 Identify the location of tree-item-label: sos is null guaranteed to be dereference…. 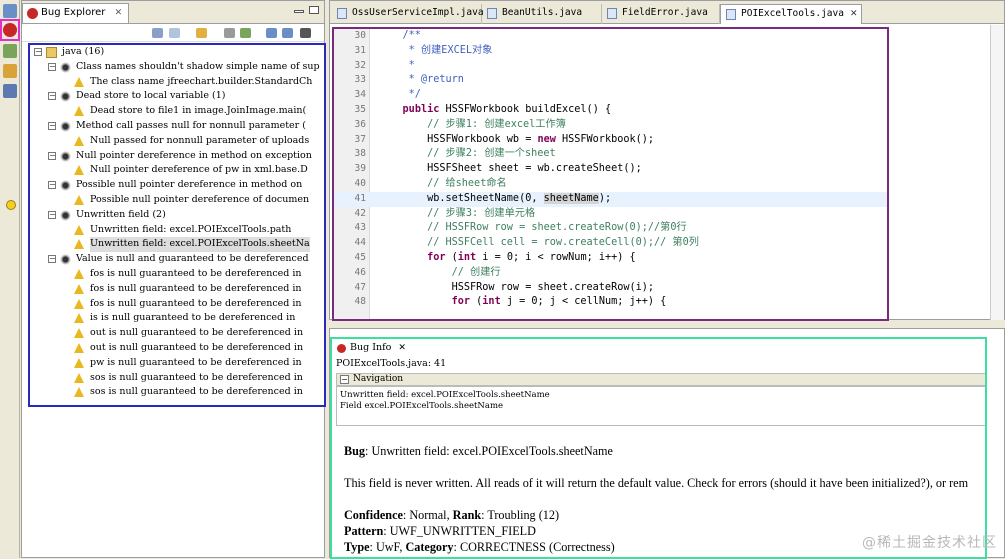
(196, 377).